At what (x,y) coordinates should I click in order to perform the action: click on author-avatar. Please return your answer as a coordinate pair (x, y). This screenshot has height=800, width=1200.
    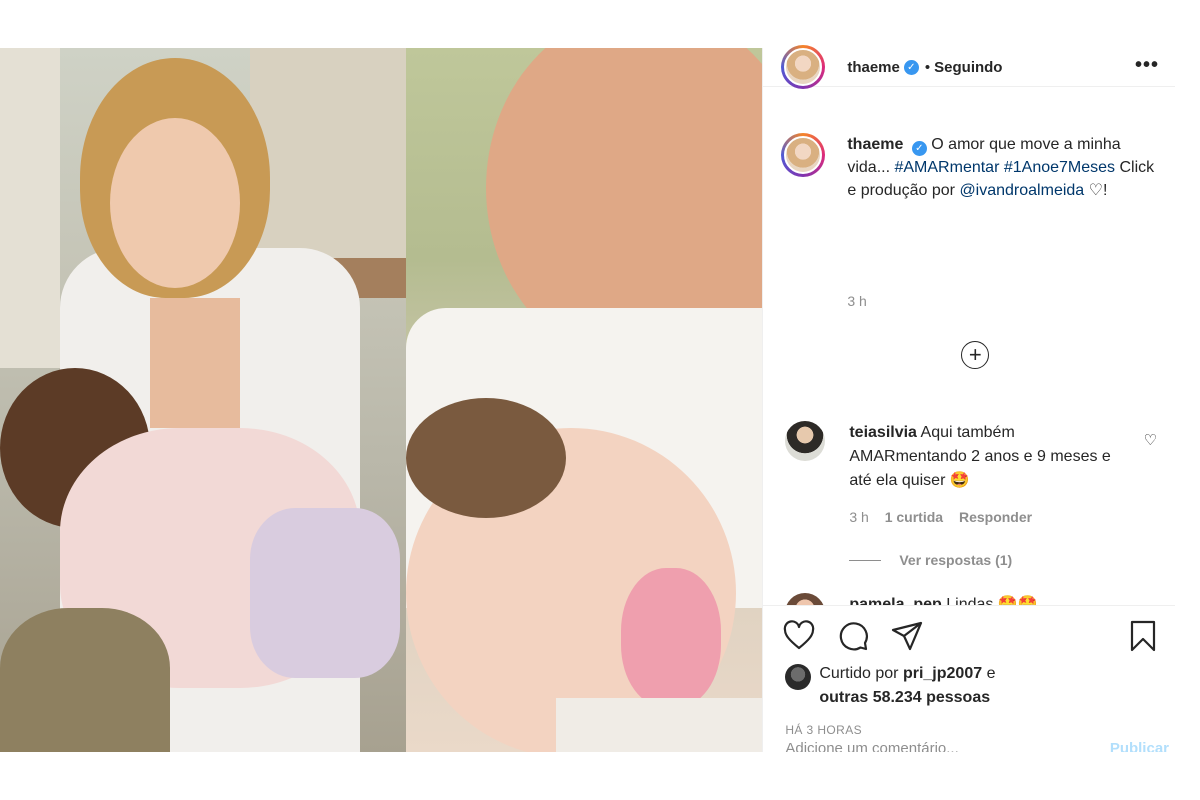
    Looking at the image, I should click on (803, 67).